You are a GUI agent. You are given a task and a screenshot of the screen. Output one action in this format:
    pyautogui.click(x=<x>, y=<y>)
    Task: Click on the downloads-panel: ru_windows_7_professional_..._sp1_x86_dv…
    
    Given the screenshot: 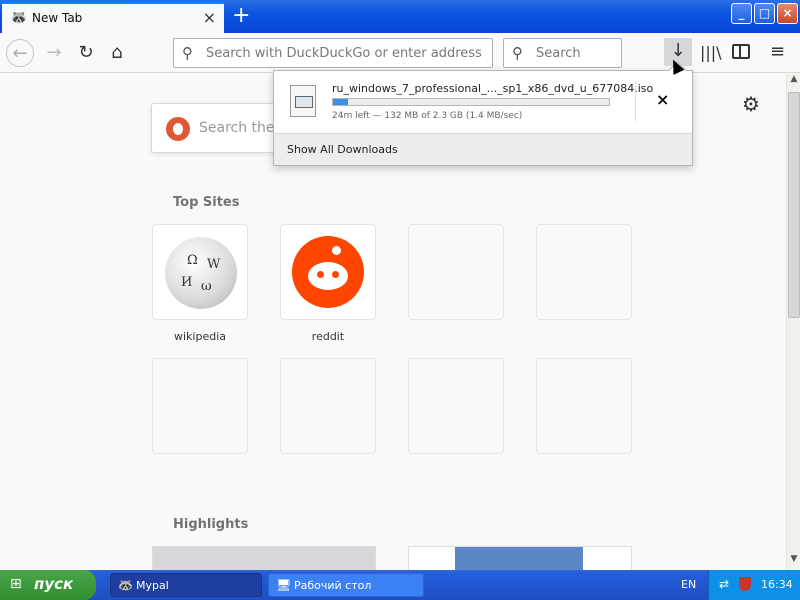 What is the action you would take?
    pyautogui.click(x=483, y=118)
    